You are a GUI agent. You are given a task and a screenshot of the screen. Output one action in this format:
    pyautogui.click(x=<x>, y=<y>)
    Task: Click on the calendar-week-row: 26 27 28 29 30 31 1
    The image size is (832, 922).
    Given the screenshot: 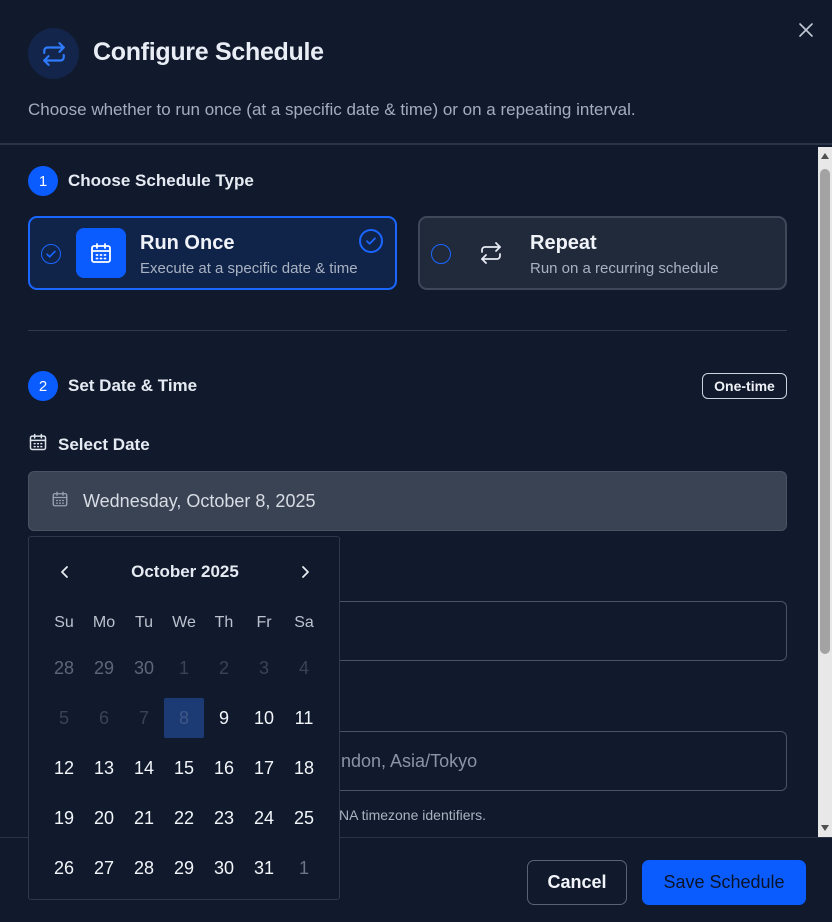 What is the action you would take?
    pyautogui.click(x=184, y=863)
    